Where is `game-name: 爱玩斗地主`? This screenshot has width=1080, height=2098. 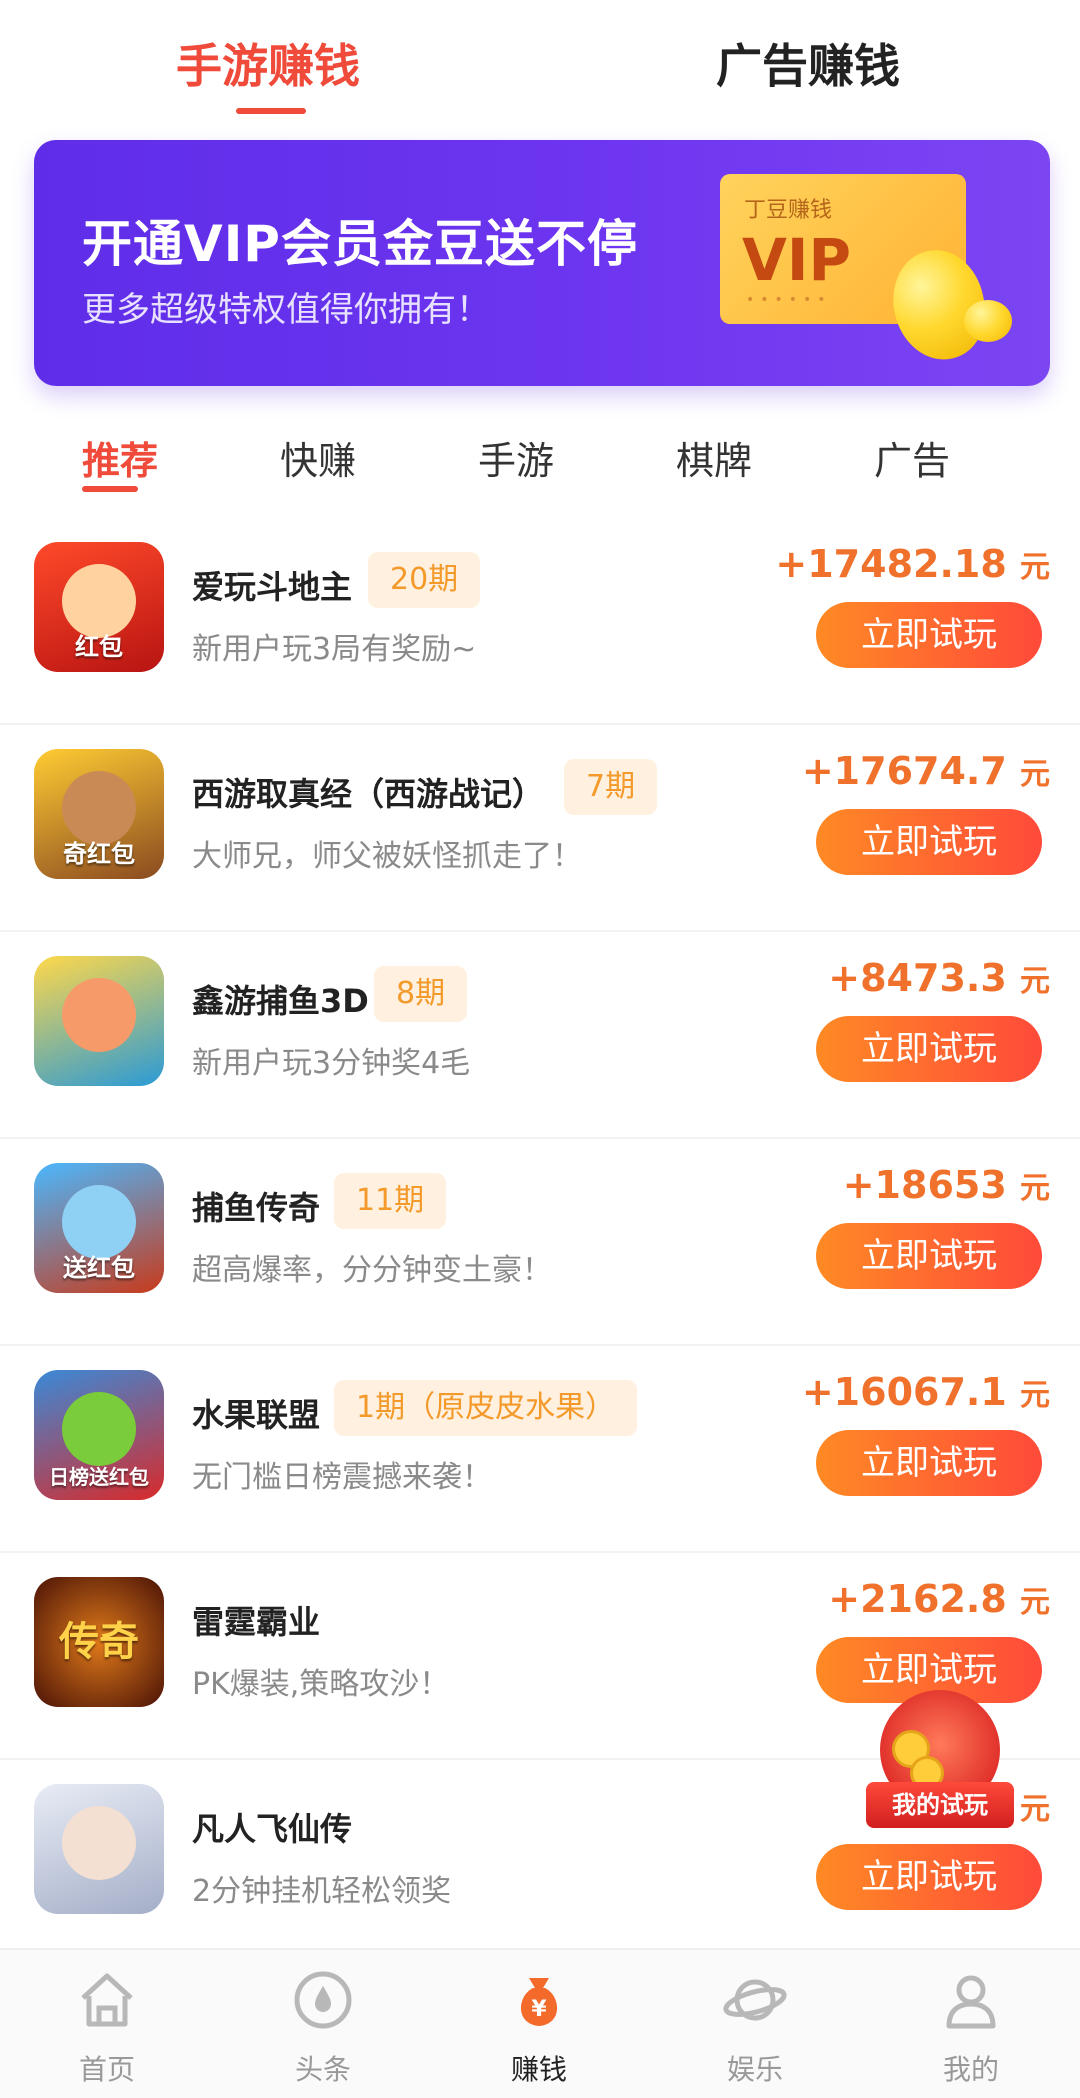 game-name: 爱玩斗地主 is located at coordinates (272, 587).